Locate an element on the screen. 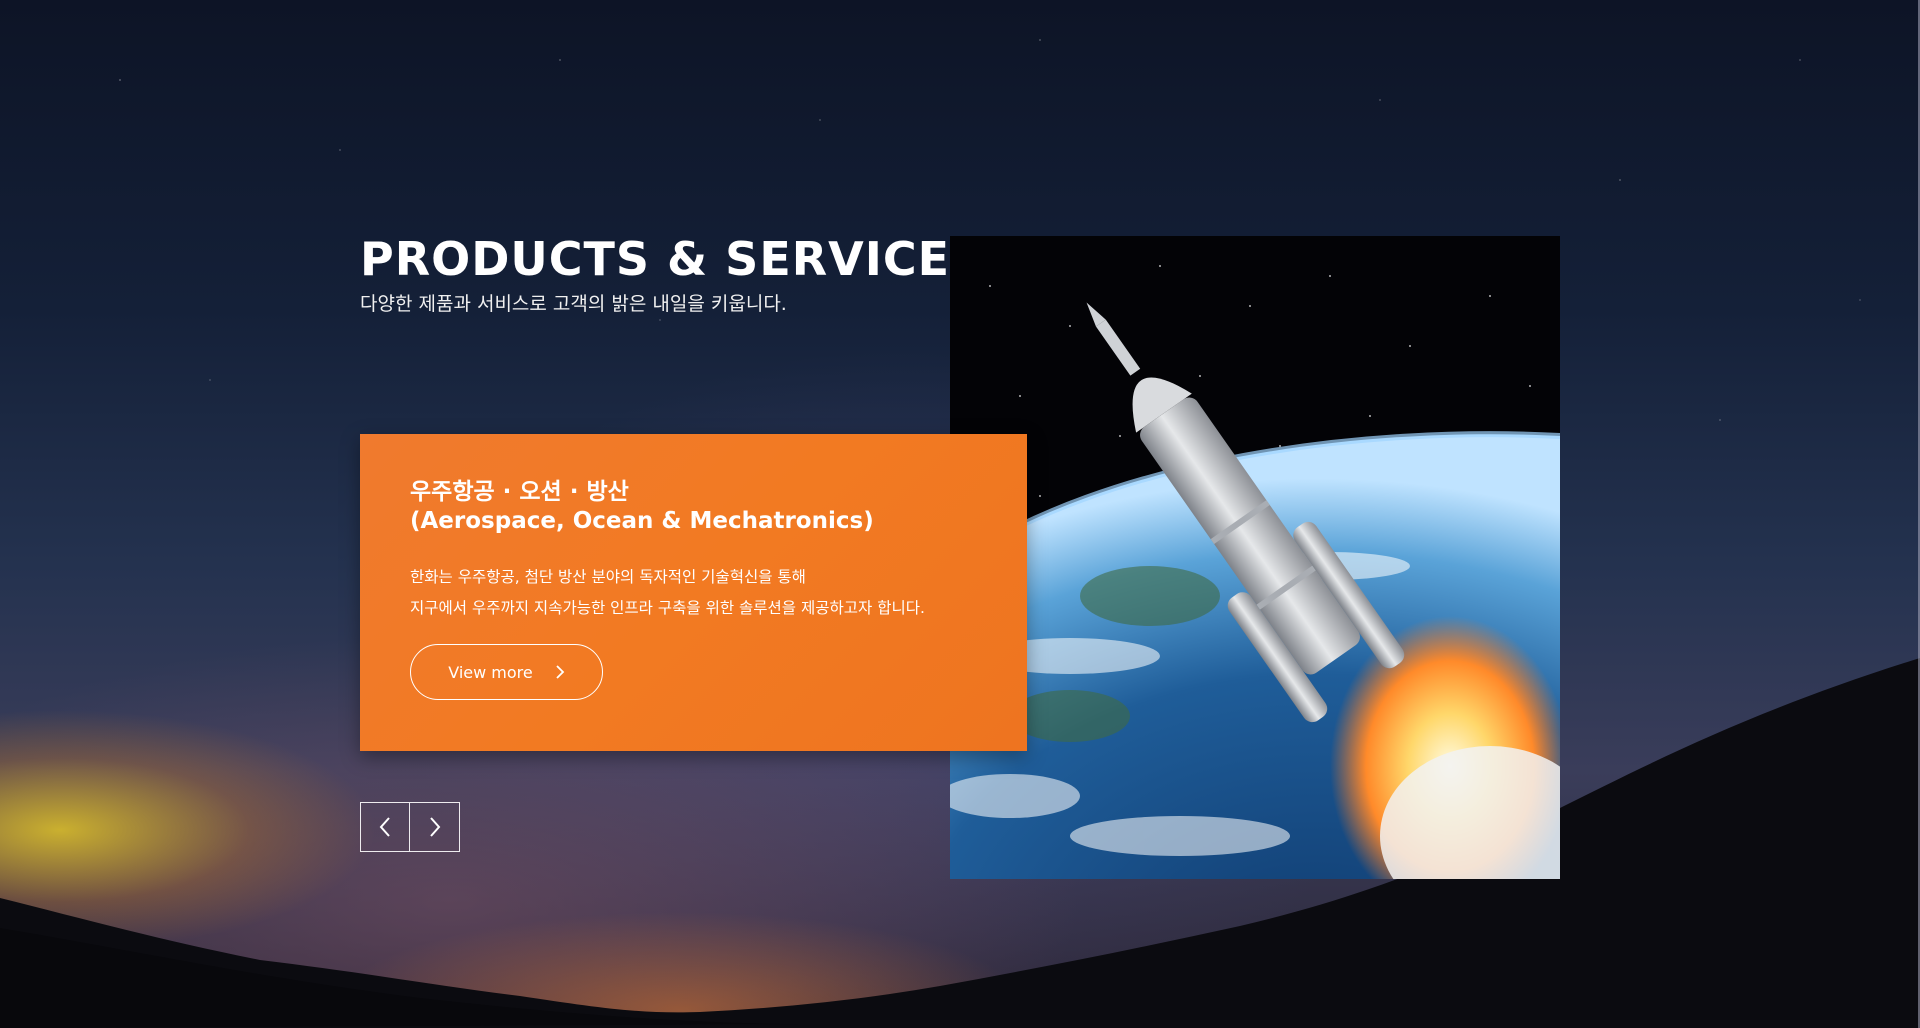  view-more-label: View more is located at coordinates (490, 672).